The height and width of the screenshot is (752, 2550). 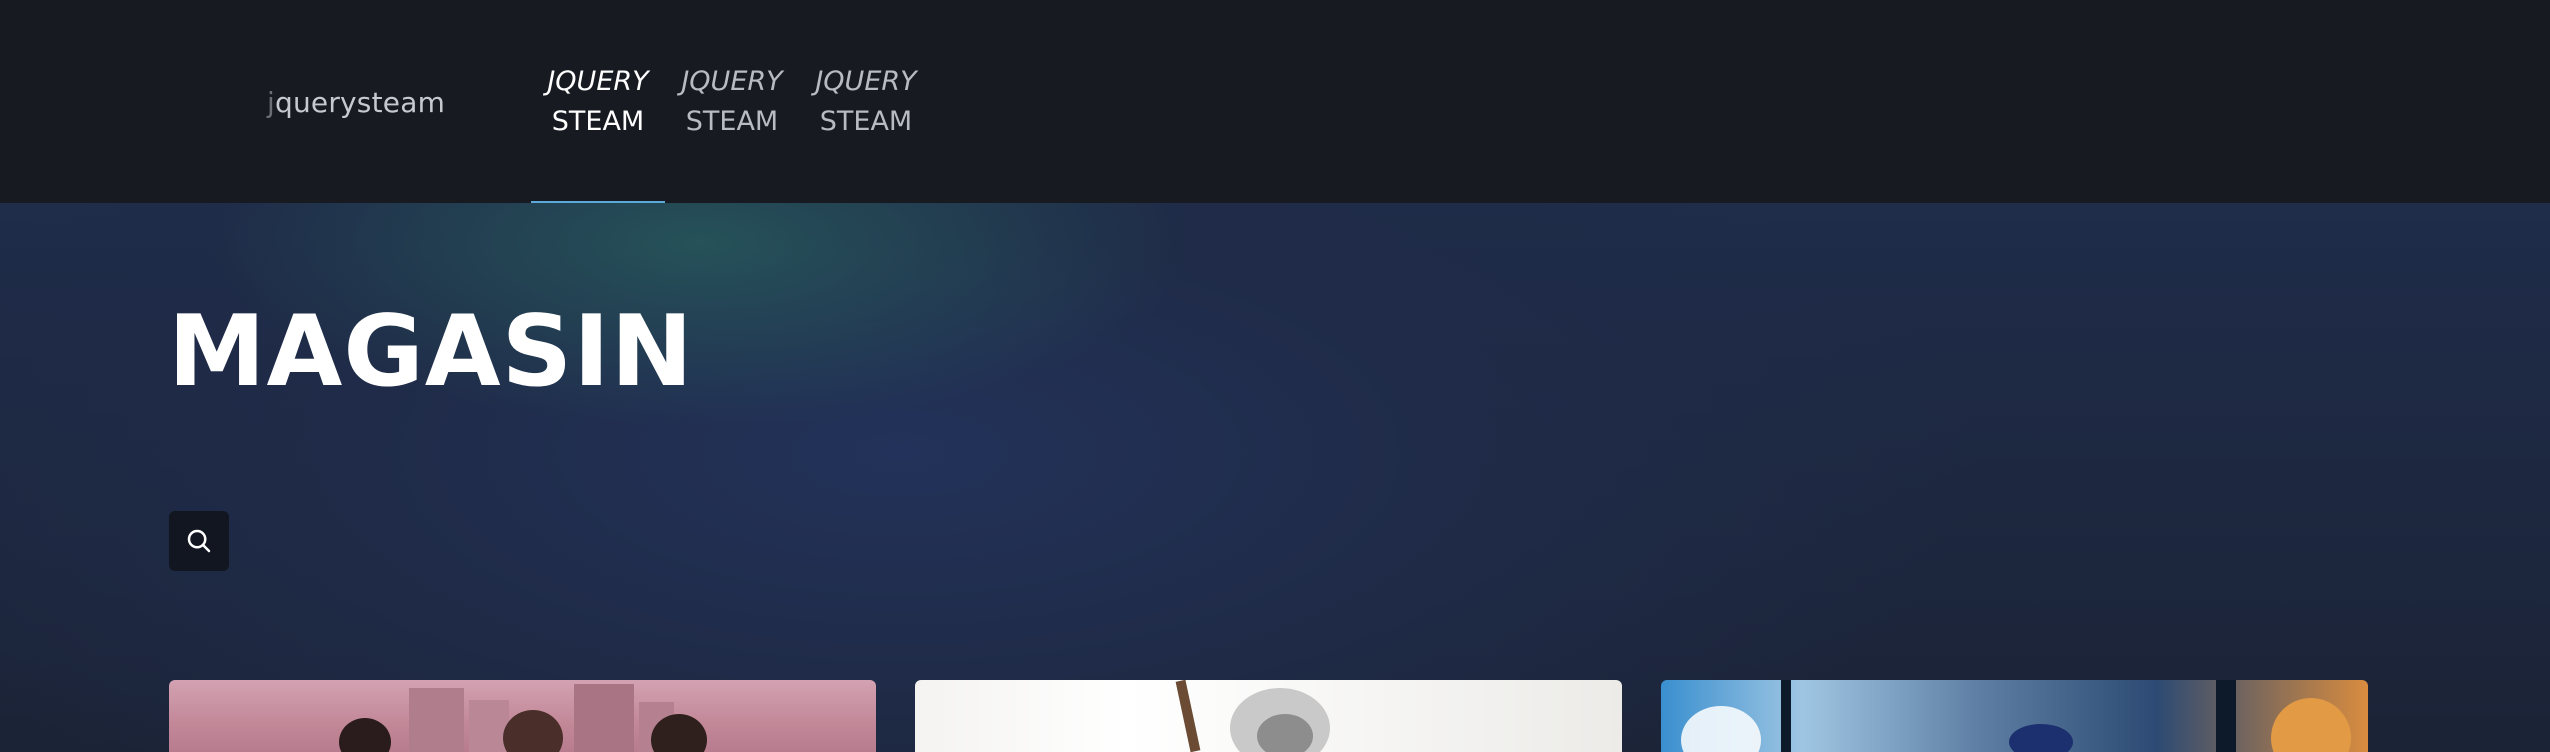 I want to click on page-title: MAGASIN, so click(x=431, y=352).